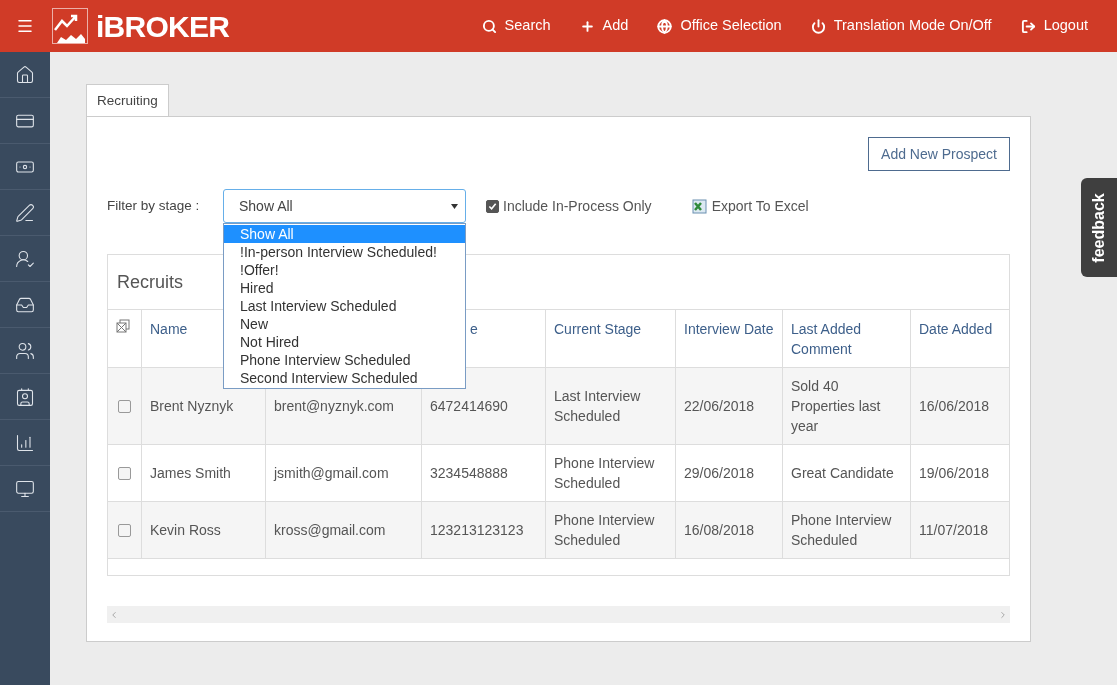  Describe the element at coordinates (719, 26) in the screenshot. I see `nav-link: Office Selection` at that location.